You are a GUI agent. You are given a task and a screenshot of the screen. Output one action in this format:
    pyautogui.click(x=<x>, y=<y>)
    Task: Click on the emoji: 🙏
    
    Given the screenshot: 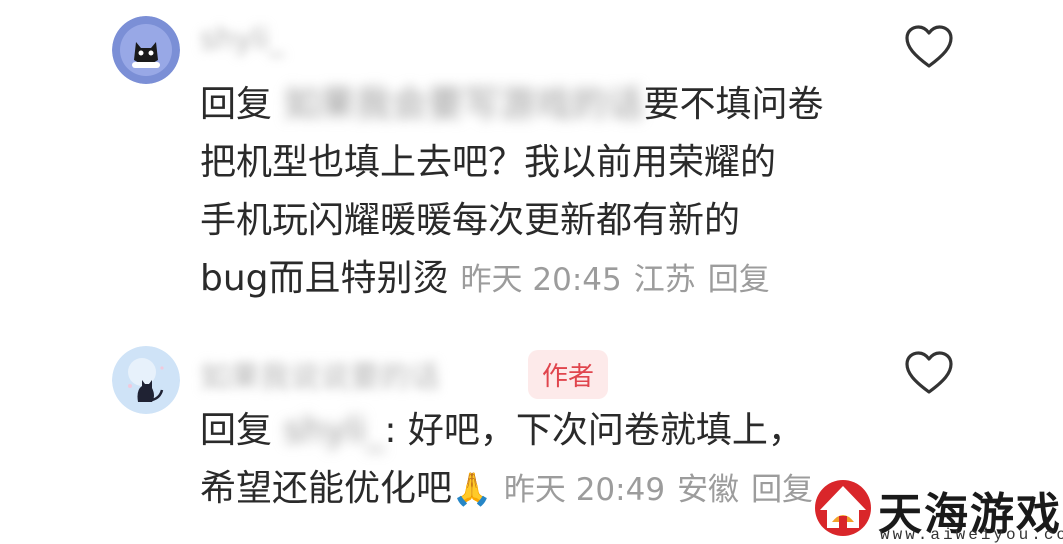 What is the action you would take?
    pyautogui.click(x=472, y=489)
    